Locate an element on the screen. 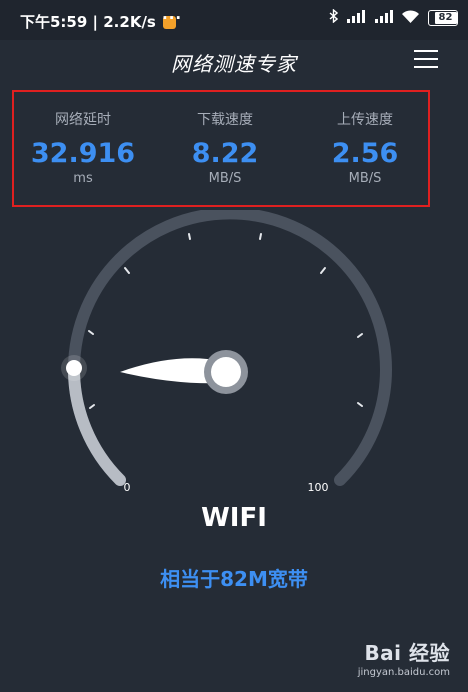 This screenshot has height=692, width=468. upload-stat: 上传速度 2.56 MB/S is located at coordinates (365, 139).